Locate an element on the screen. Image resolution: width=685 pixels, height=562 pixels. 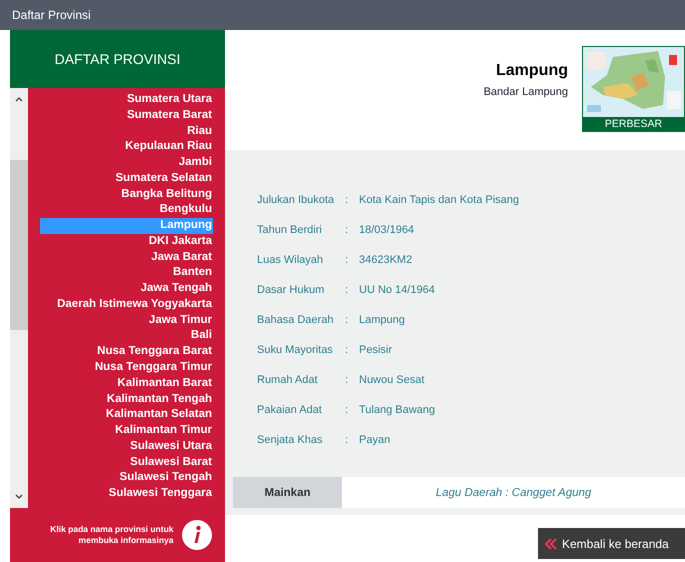
detail-value: Kota Kain Tapis dan Kota Pisang is located at coordinates (439, 200).